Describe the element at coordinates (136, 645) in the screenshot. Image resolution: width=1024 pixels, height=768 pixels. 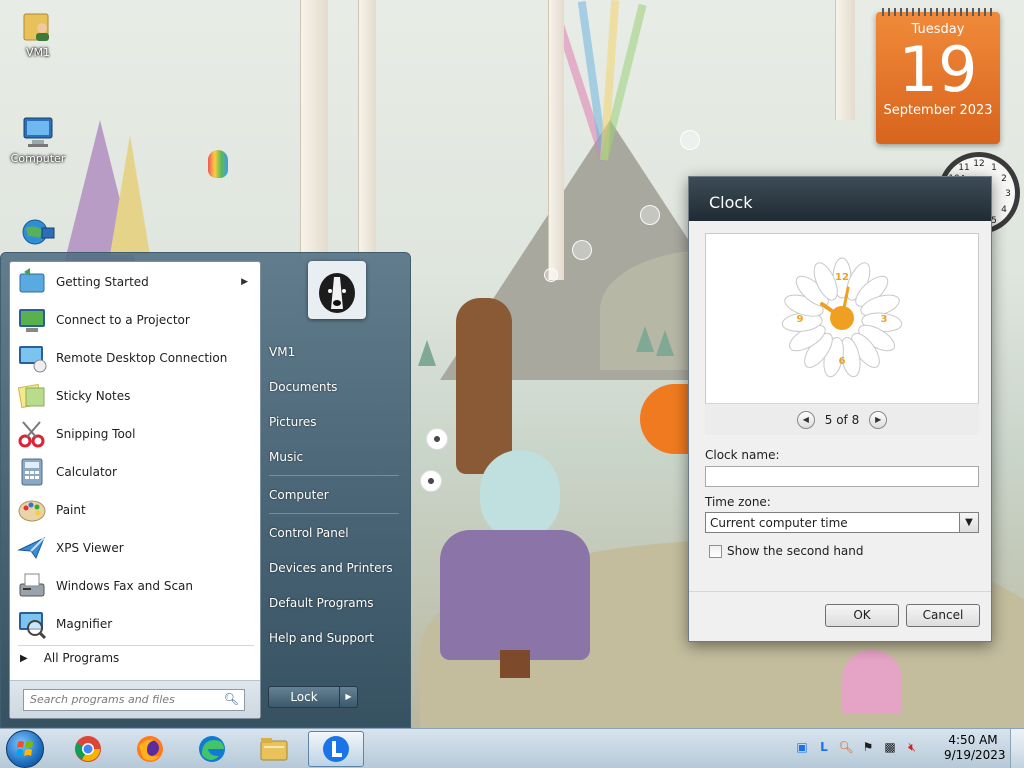
I see `programs-divider` at that location.